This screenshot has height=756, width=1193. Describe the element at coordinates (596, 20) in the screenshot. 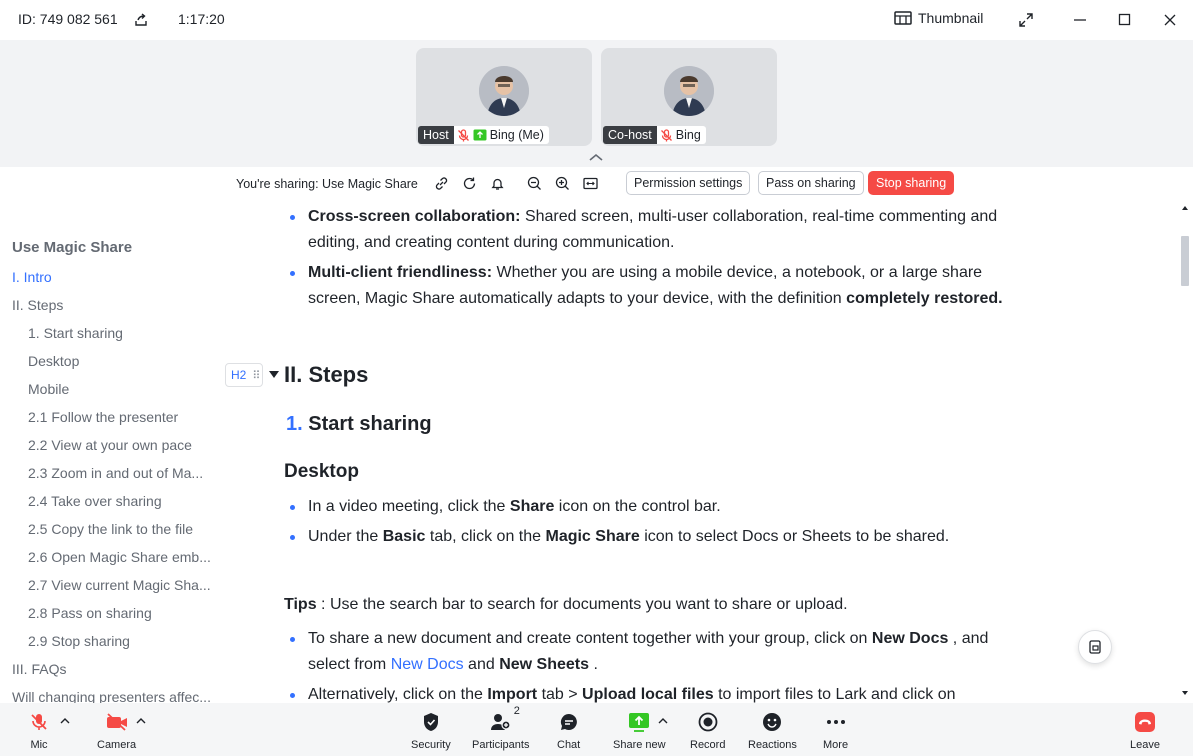

I see `title-bar: ID: 749 082 561 1:17:20 Thumbnail` at that location.